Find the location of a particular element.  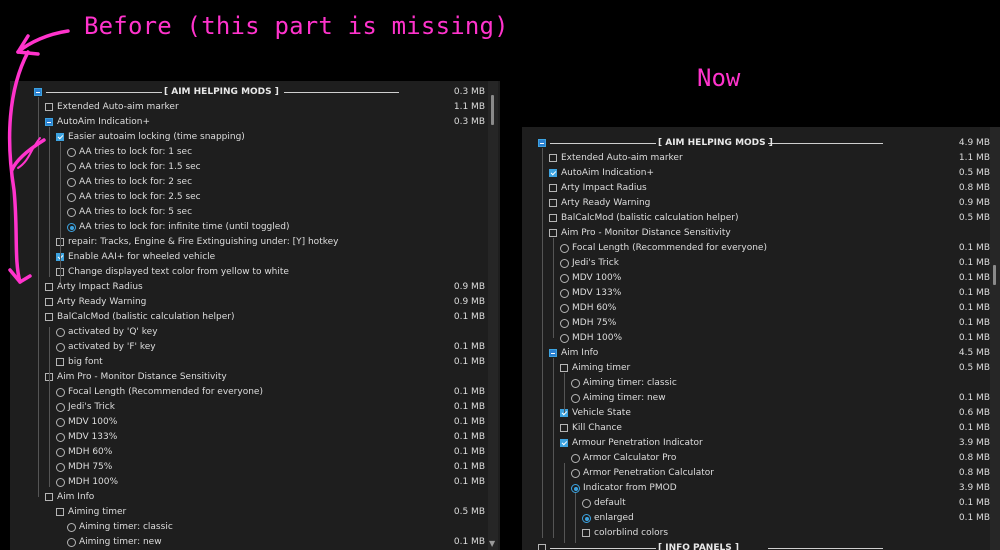

vertical-scrollbar is located at coordinates (995, 338).